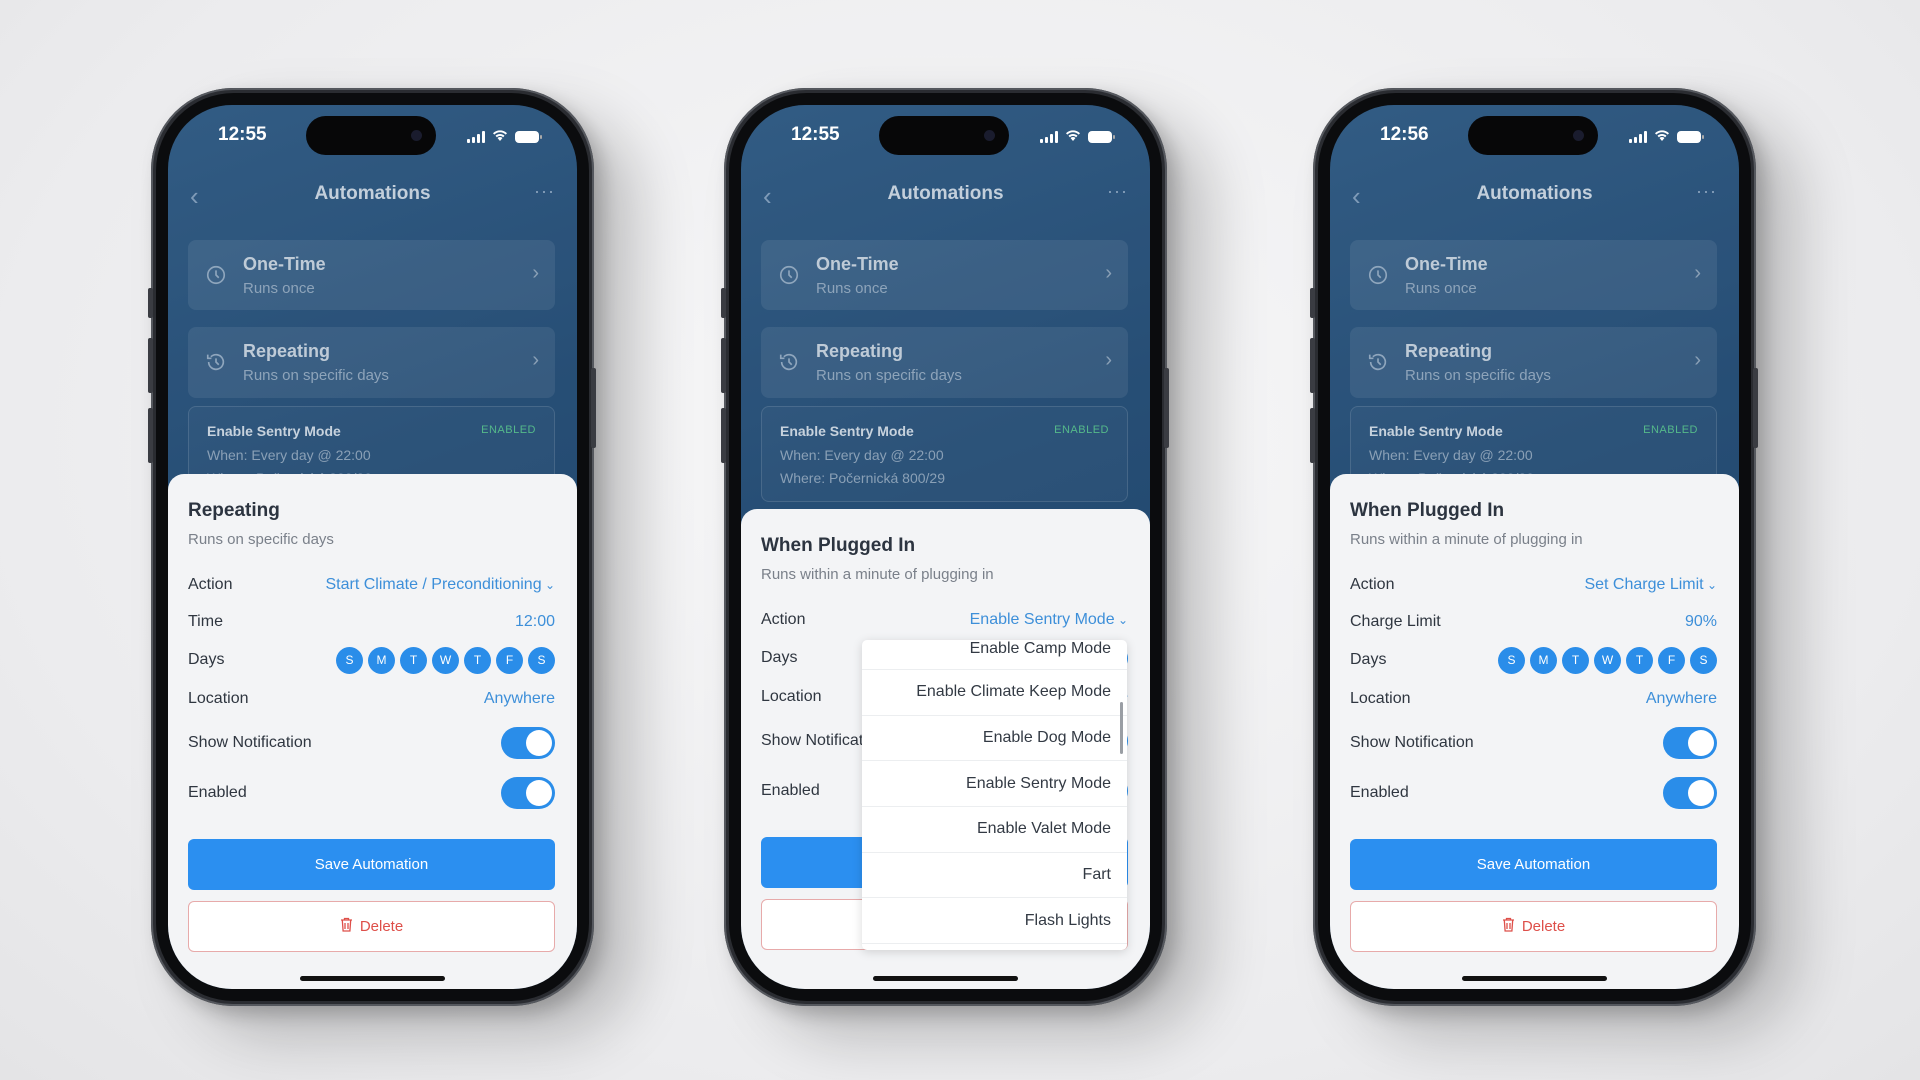  What do you see at coordinates (1710, 584) in the screenshot?
I see `chevron-down-icon: ⌄` at bounding box center [1710, 584].